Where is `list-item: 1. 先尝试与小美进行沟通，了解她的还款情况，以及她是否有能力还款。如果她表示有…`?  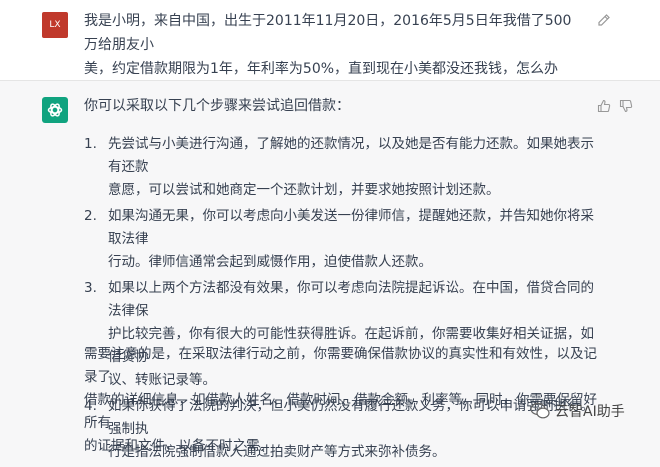
list-item: 1. 先尝试与小美进行沟通，了解她的还款情况，以及她是否有能力还款。如果她表示有… is located at coordinates (339, 167).